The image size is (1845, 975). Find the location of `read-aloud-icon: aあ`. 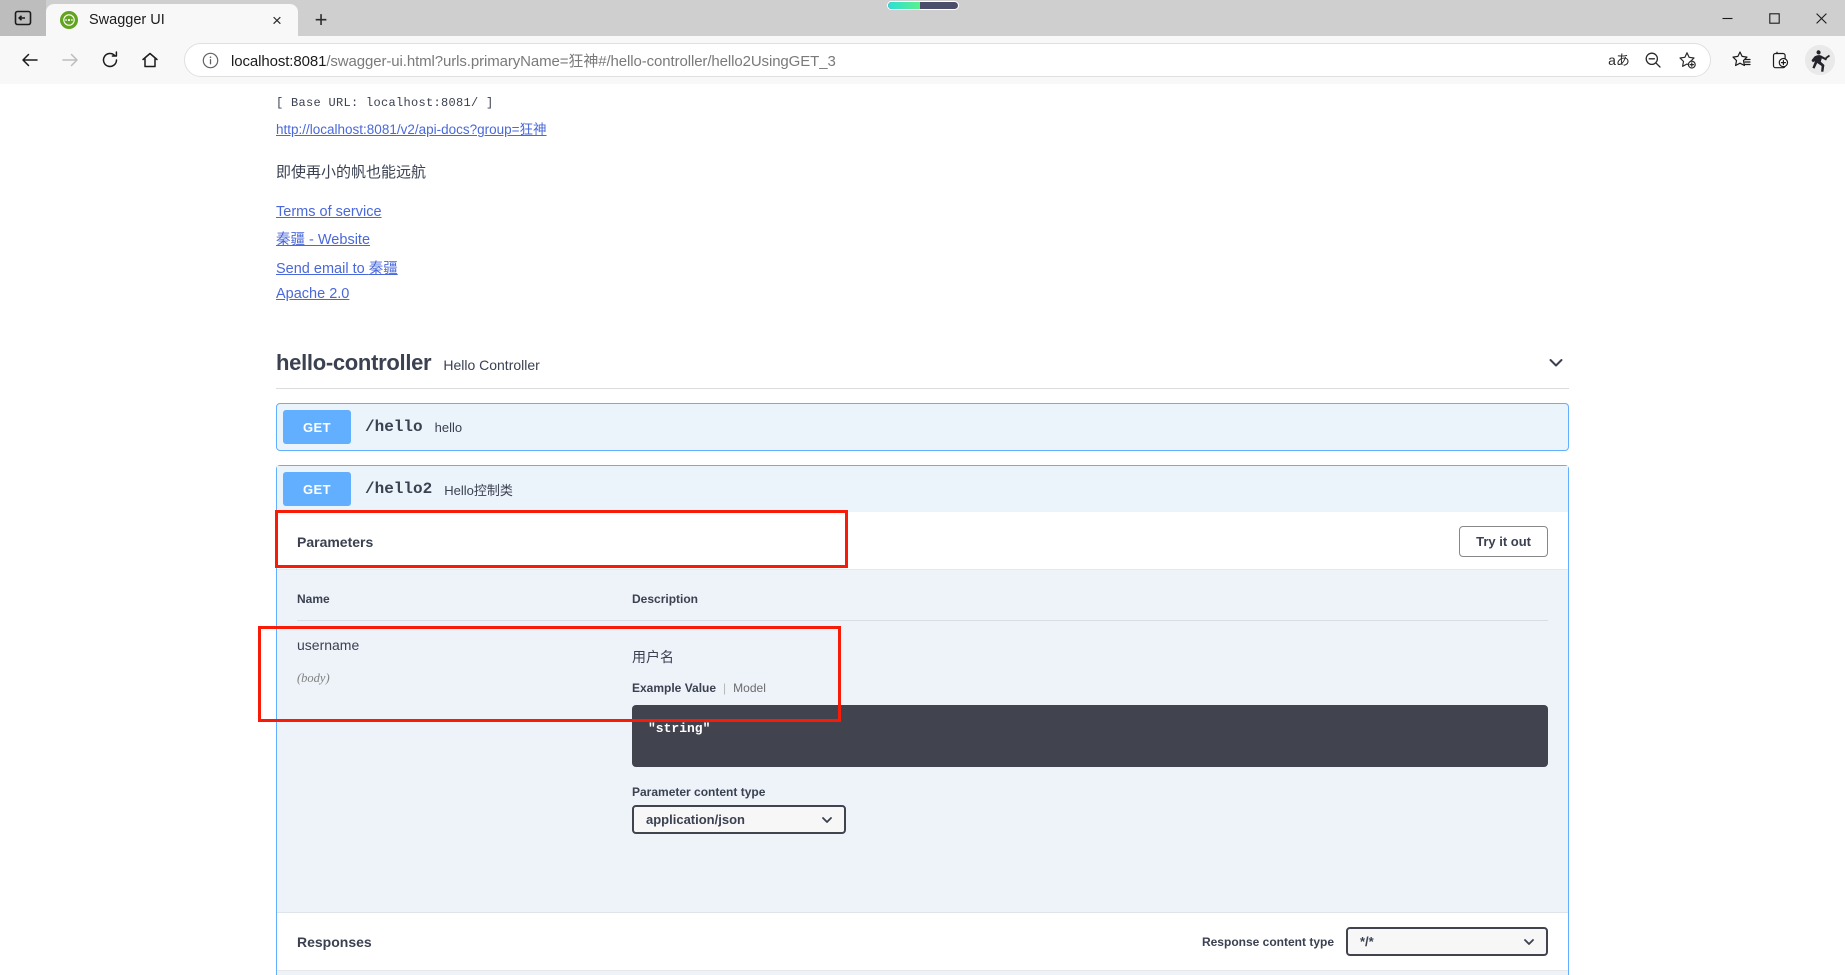

read-aloud-icon: aあ is located at coordinates (1619, 60).